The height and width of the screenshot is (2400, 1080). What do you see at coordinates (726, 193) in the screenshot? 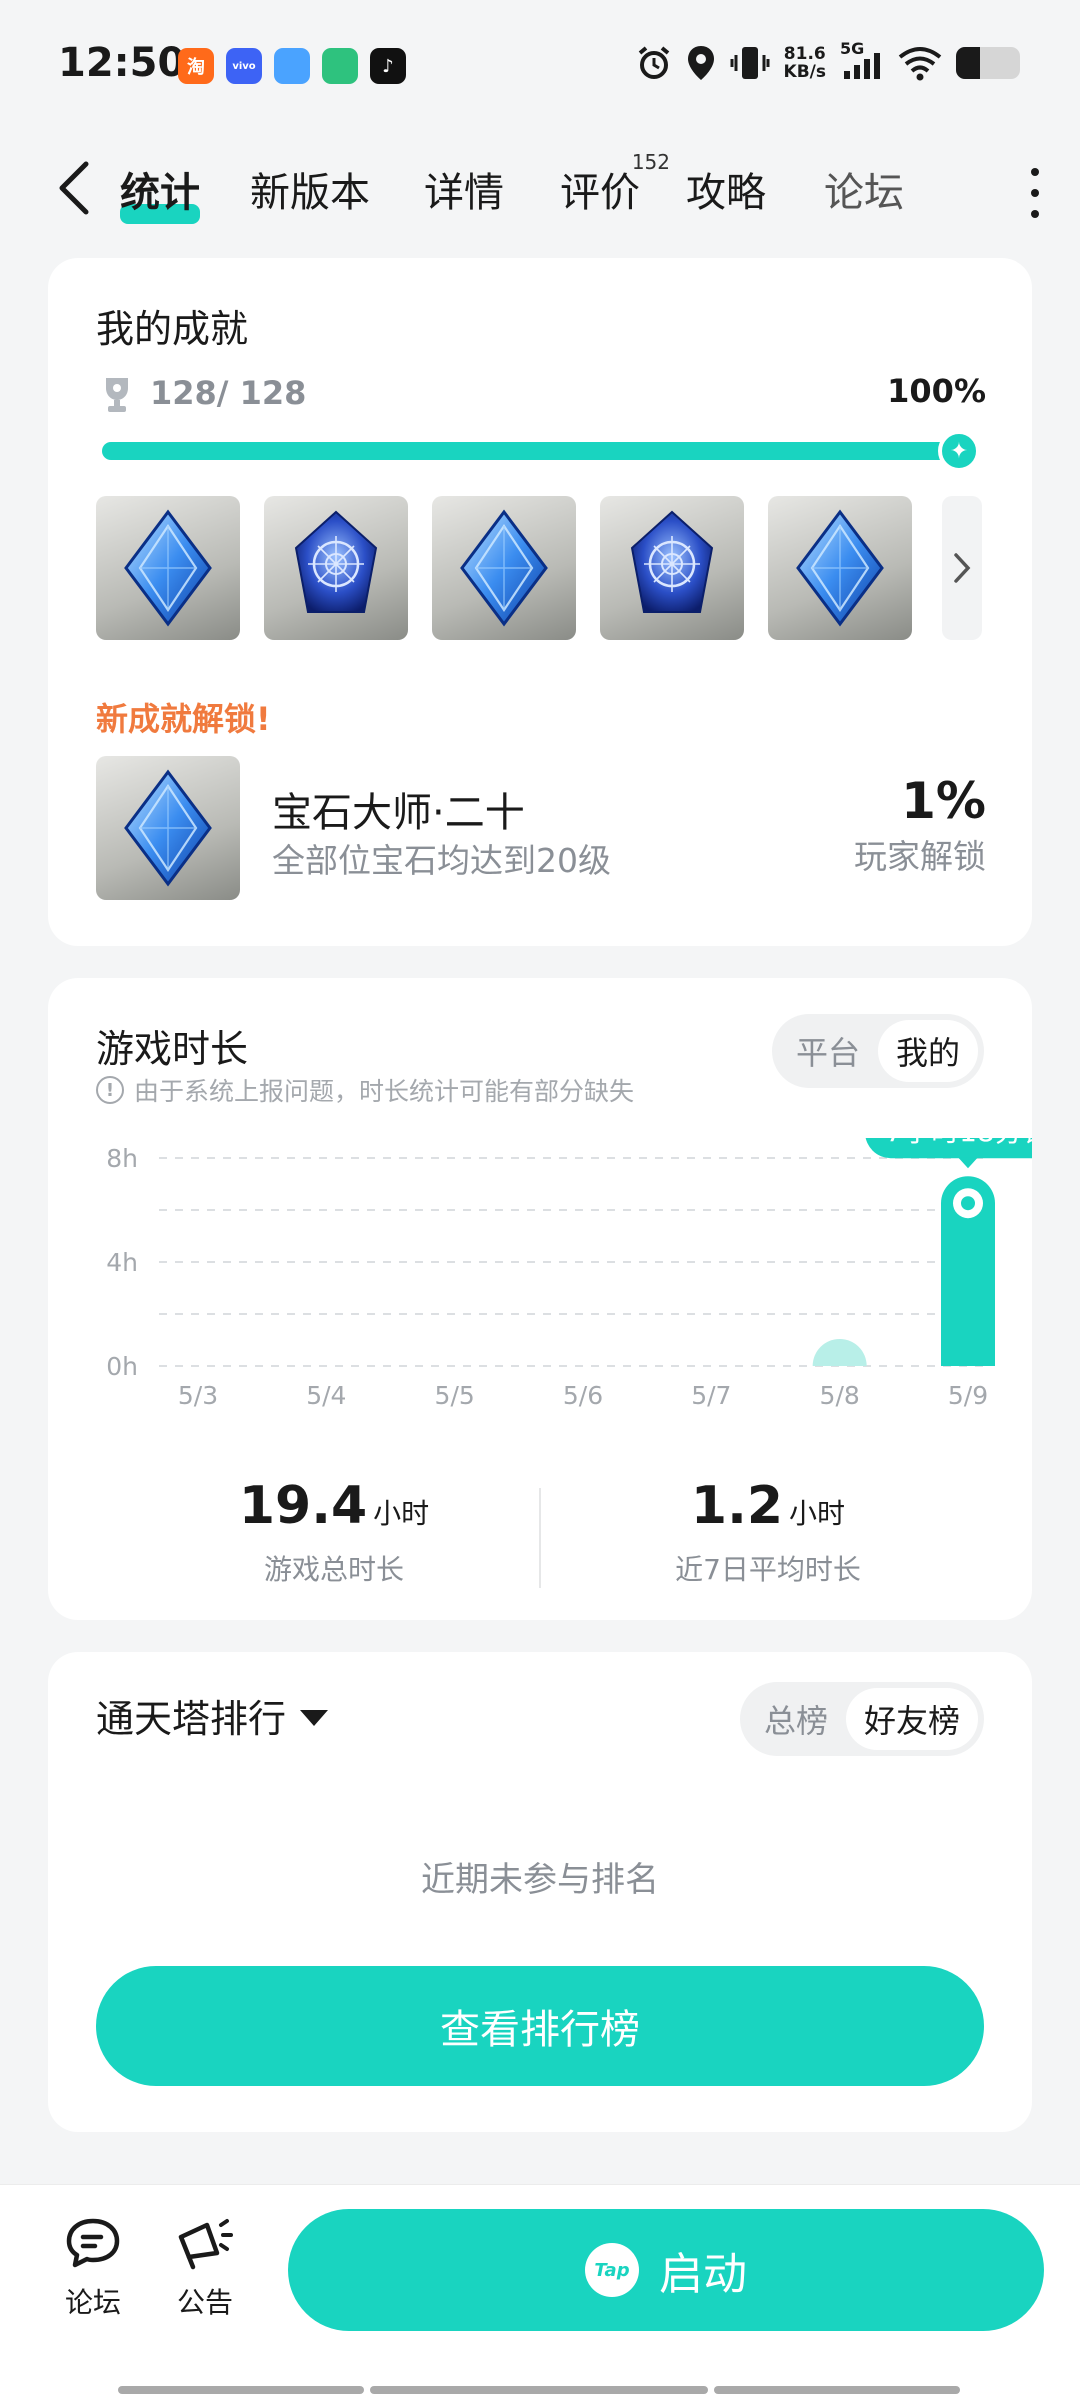
I see `tab-label: 攻略` at bounding box center [726, 193].